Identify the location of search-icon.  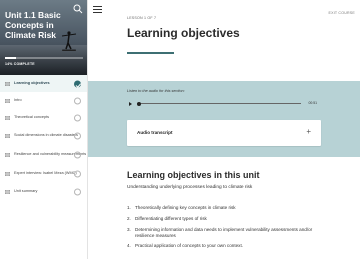
(78, 9).